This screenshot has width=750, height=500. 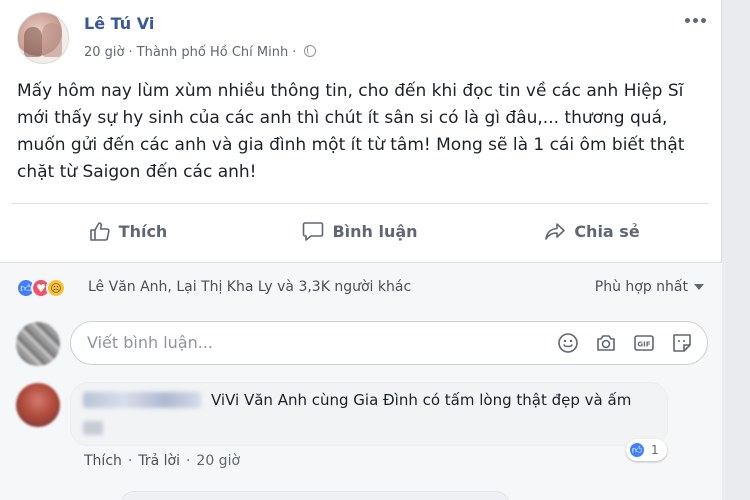 I want to click on current-user-avatar, so click(x=38, y=344).